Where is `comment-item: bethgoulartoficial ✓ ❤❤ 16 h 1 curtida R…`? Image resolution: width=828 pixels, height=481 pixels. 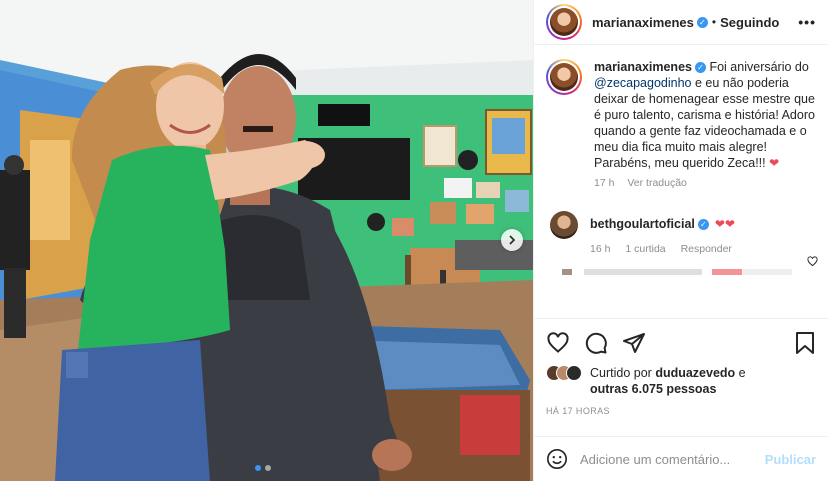
comment-item: bethgoulartoficial ✓ ❤❤ 16 h 1 curtida R… is located at coordinates (681, 233).